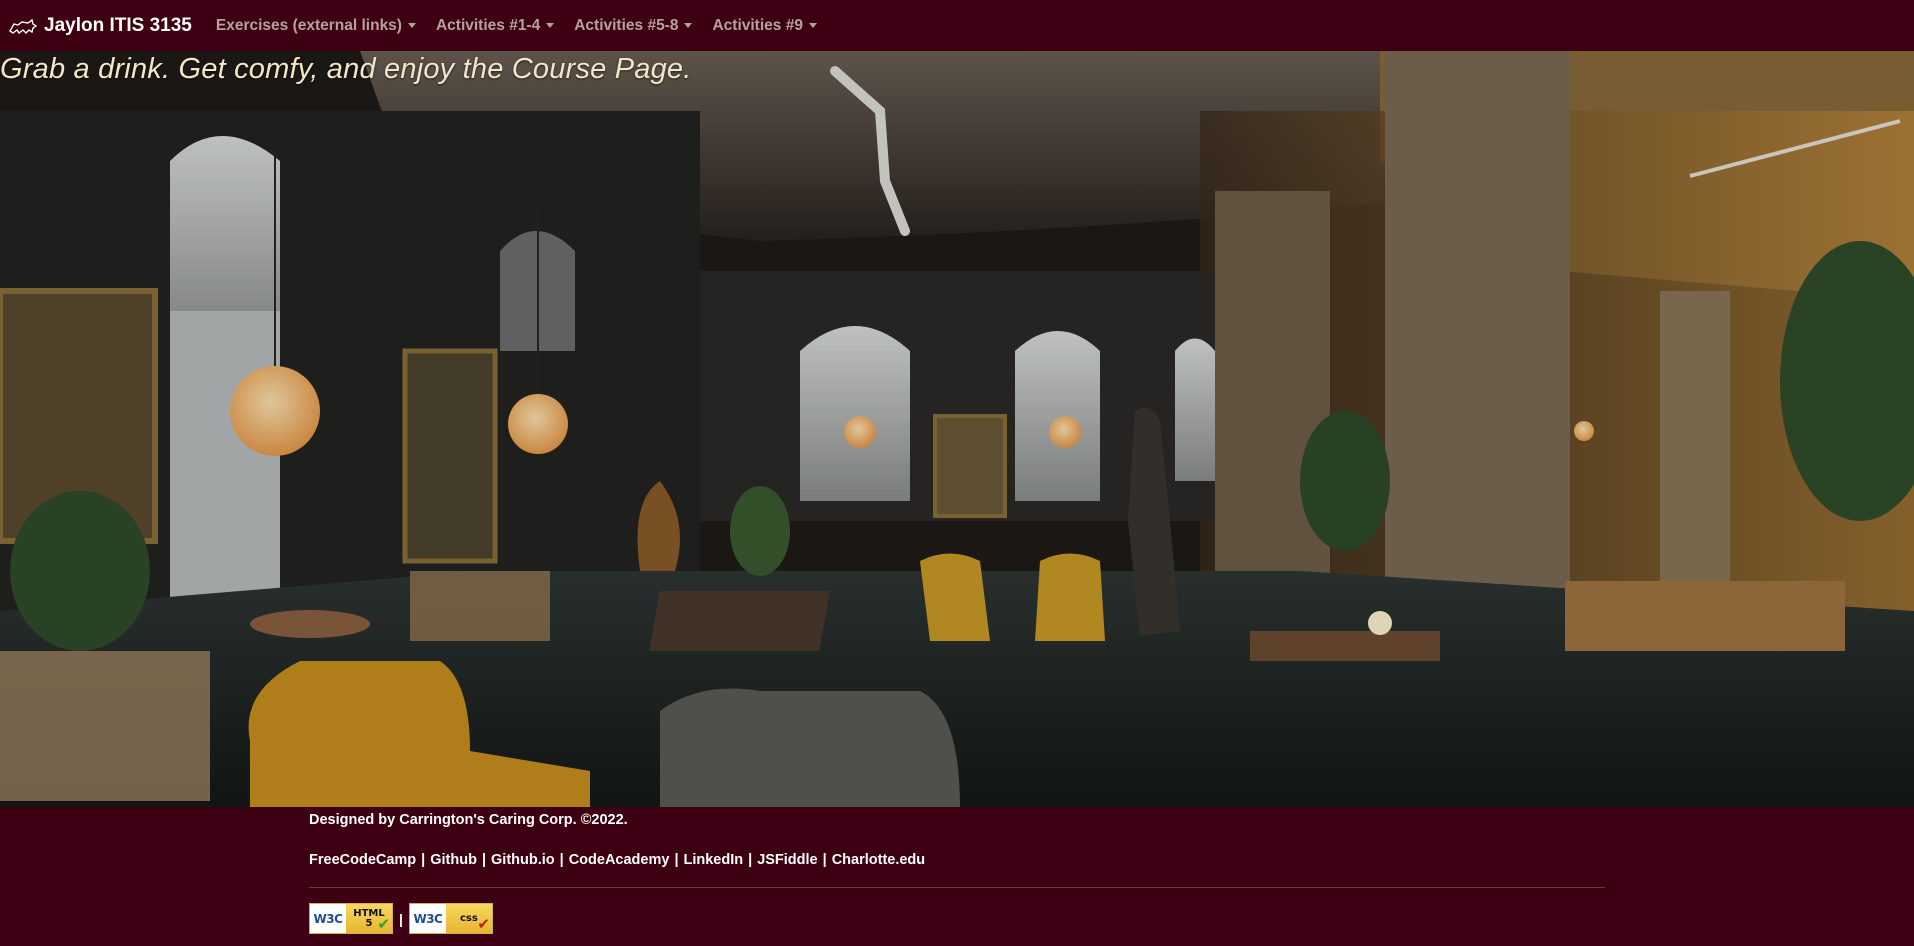  I want to click on nav-dropdown-activities-9: Activities #9, so click(764, 25).